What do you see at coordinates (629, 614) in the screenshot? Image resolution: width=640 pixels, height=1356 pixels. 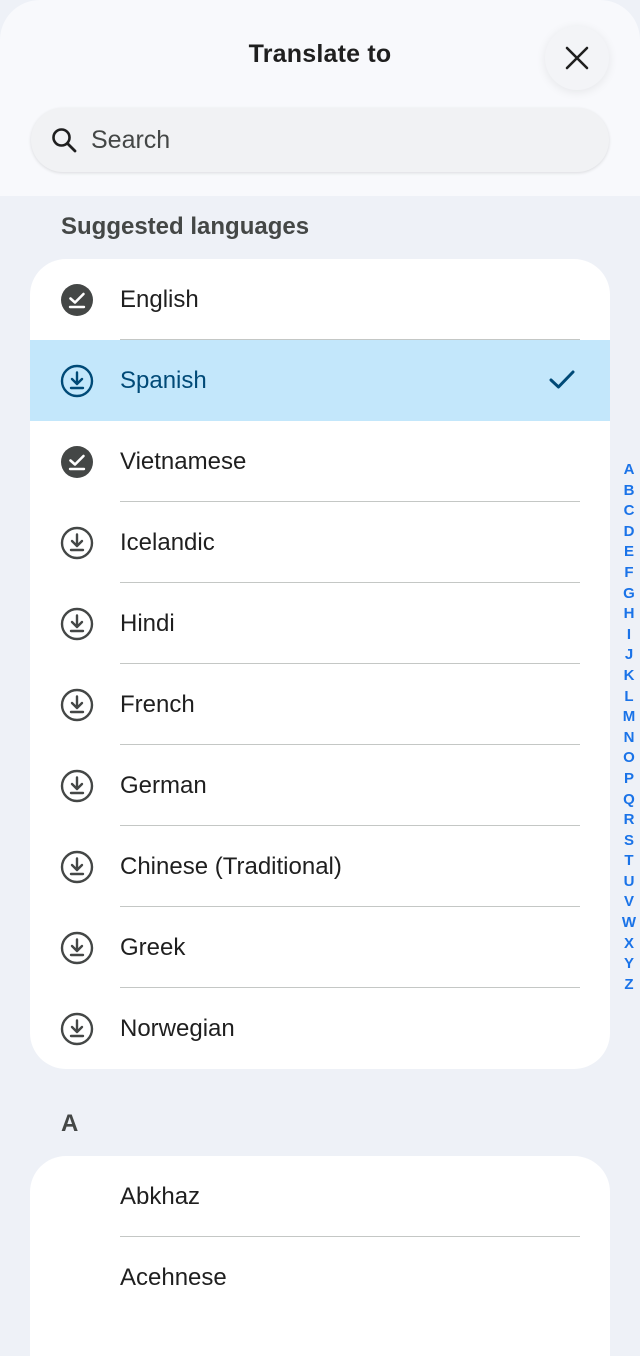 I see `index-letter: H` at bounding box center [629, 614].